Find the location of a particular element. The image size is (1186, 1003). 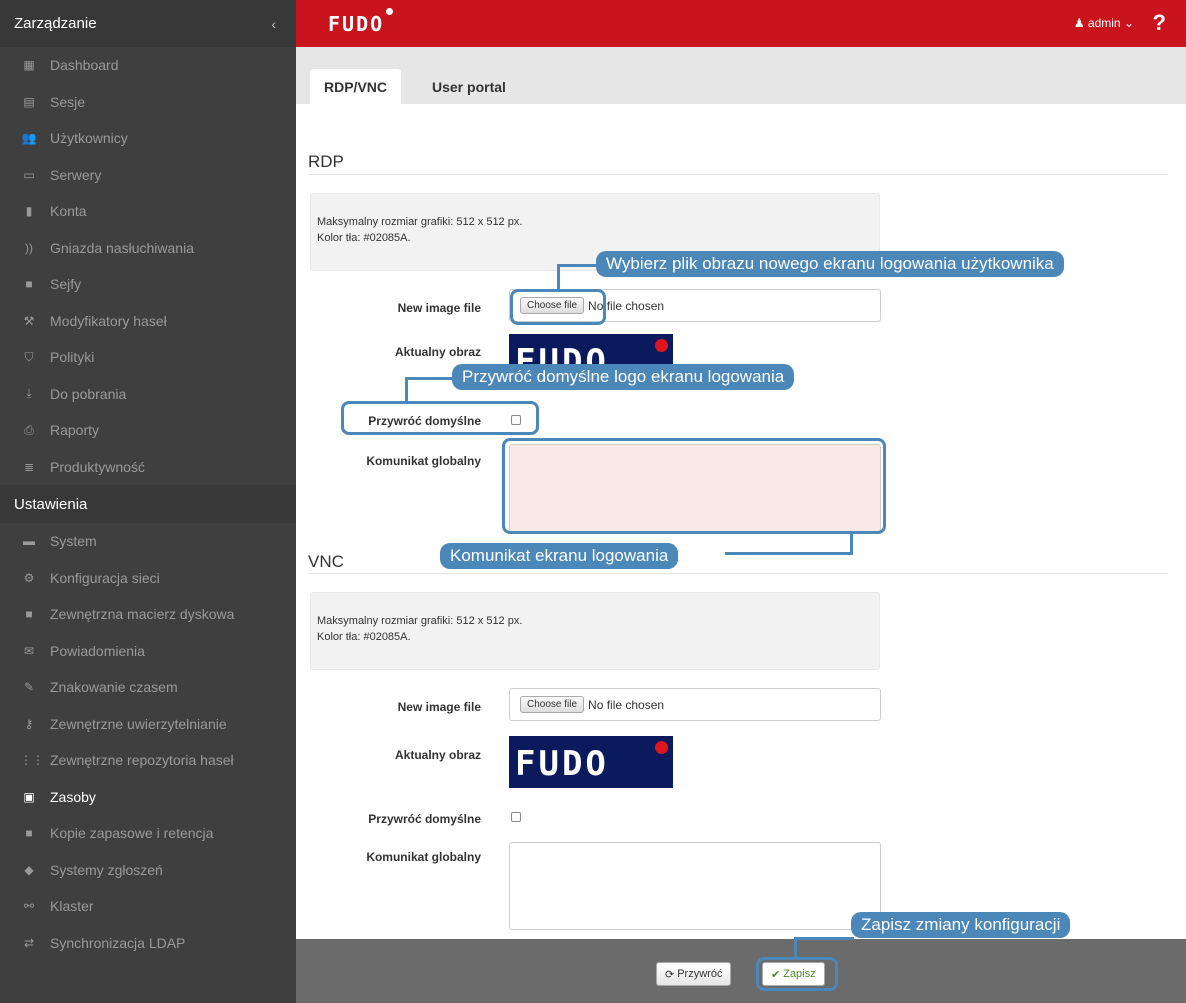

rdp-new-image-label: New image file is located at coordinates (439, 308).